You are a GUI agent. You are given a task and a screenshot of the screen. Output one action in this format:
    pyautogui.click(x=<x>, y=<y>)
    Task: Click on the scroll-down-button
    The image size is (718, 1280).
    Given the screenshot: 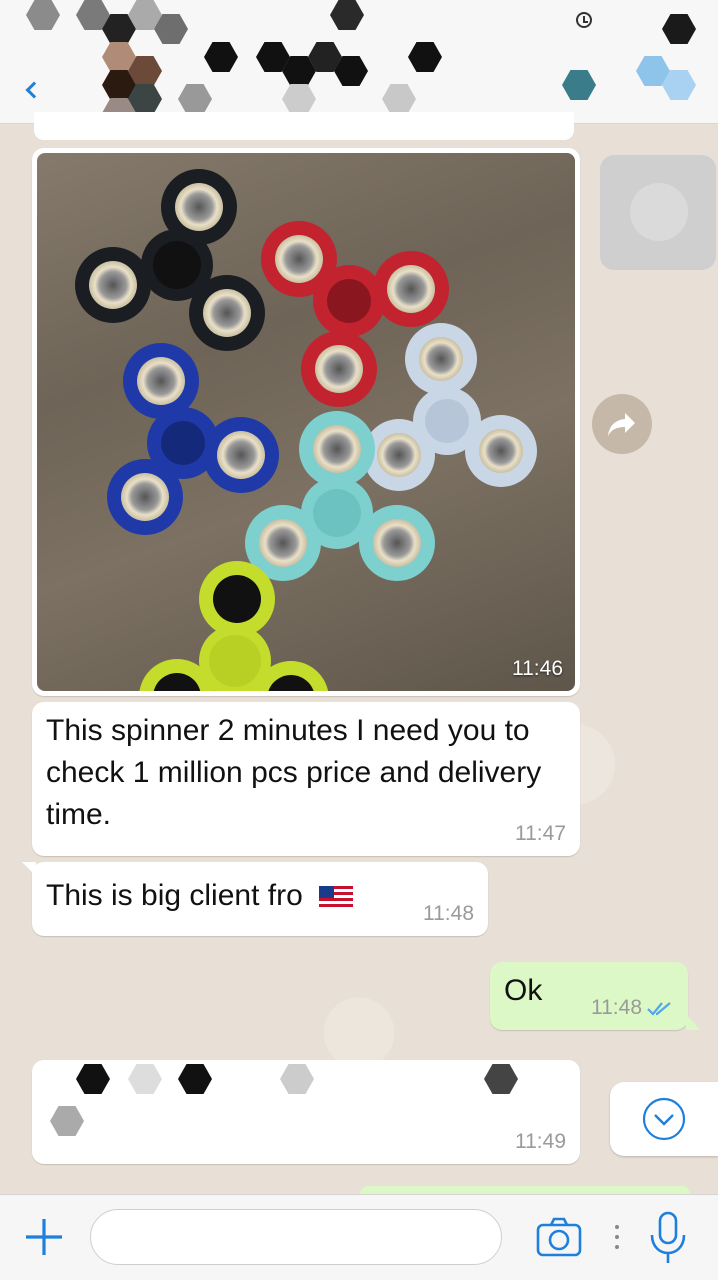 What is the action you would take?
    pyautogui.click(x=664, y=1119)
    